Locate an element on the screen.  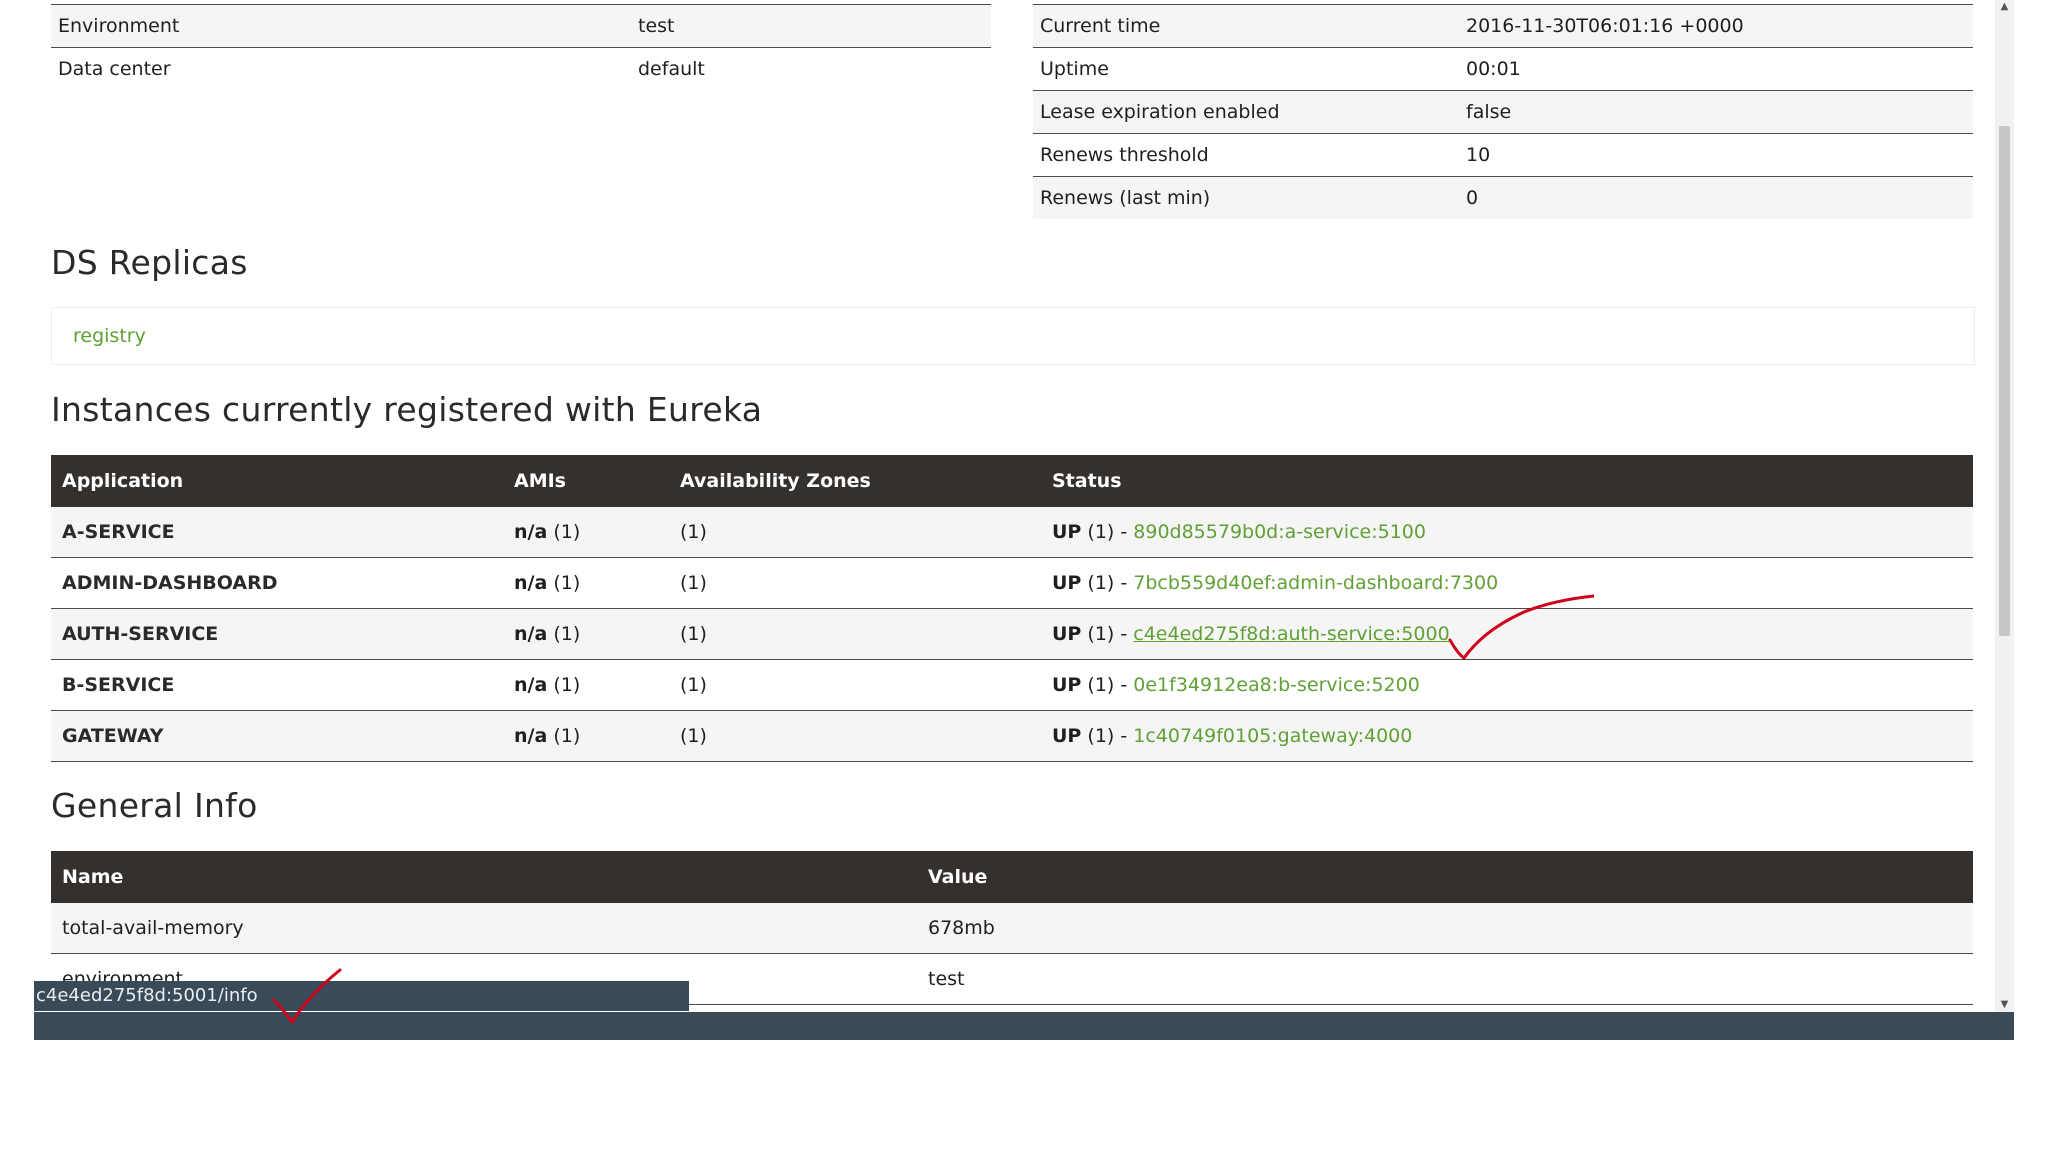
replica-link-registry: registry is located at coordinates (109, 336).